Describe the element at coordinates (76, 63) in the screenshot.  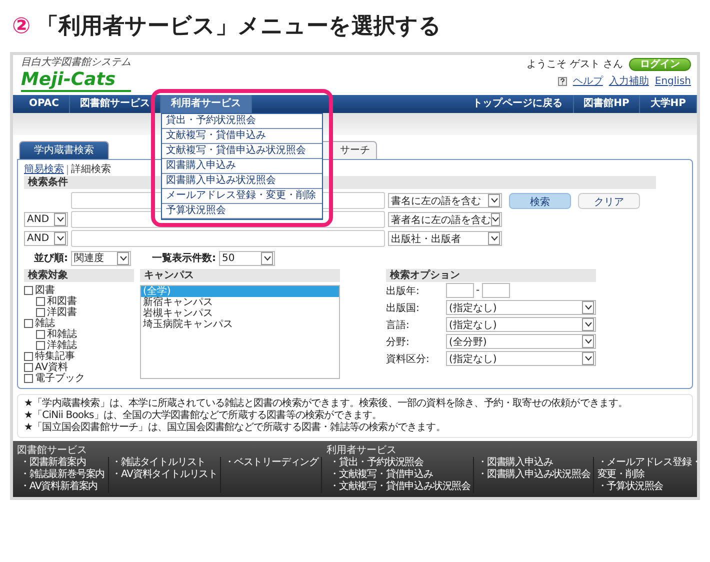
I see `system-name: 目白大学図書館システム` at that location.